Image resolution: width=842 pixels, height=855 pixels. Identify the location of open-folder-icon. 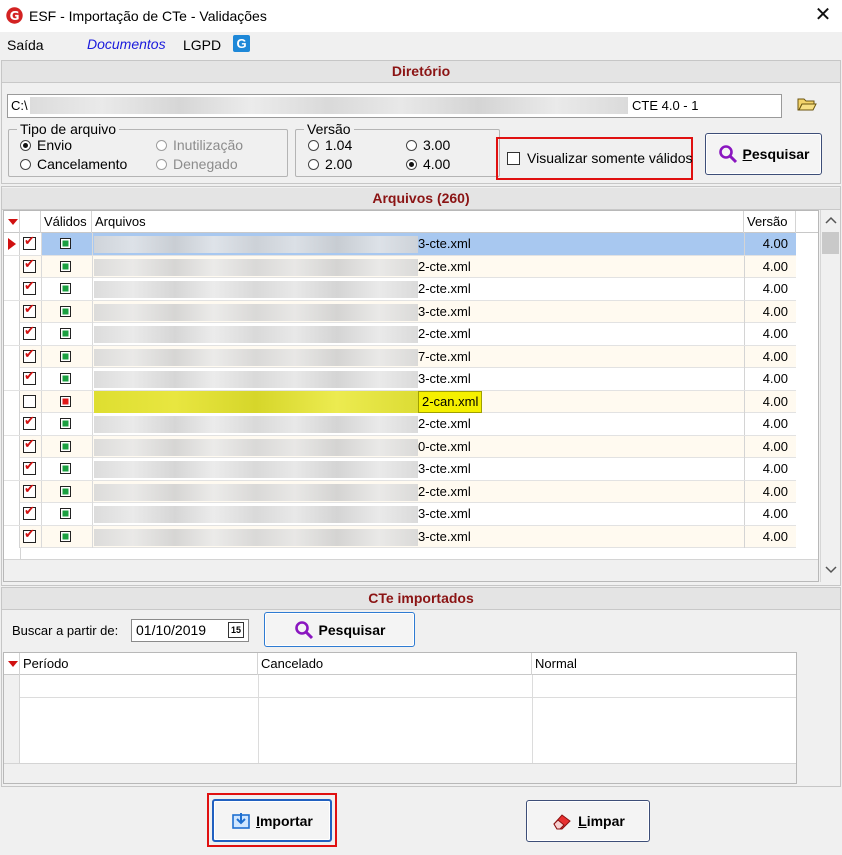
(807, 104).